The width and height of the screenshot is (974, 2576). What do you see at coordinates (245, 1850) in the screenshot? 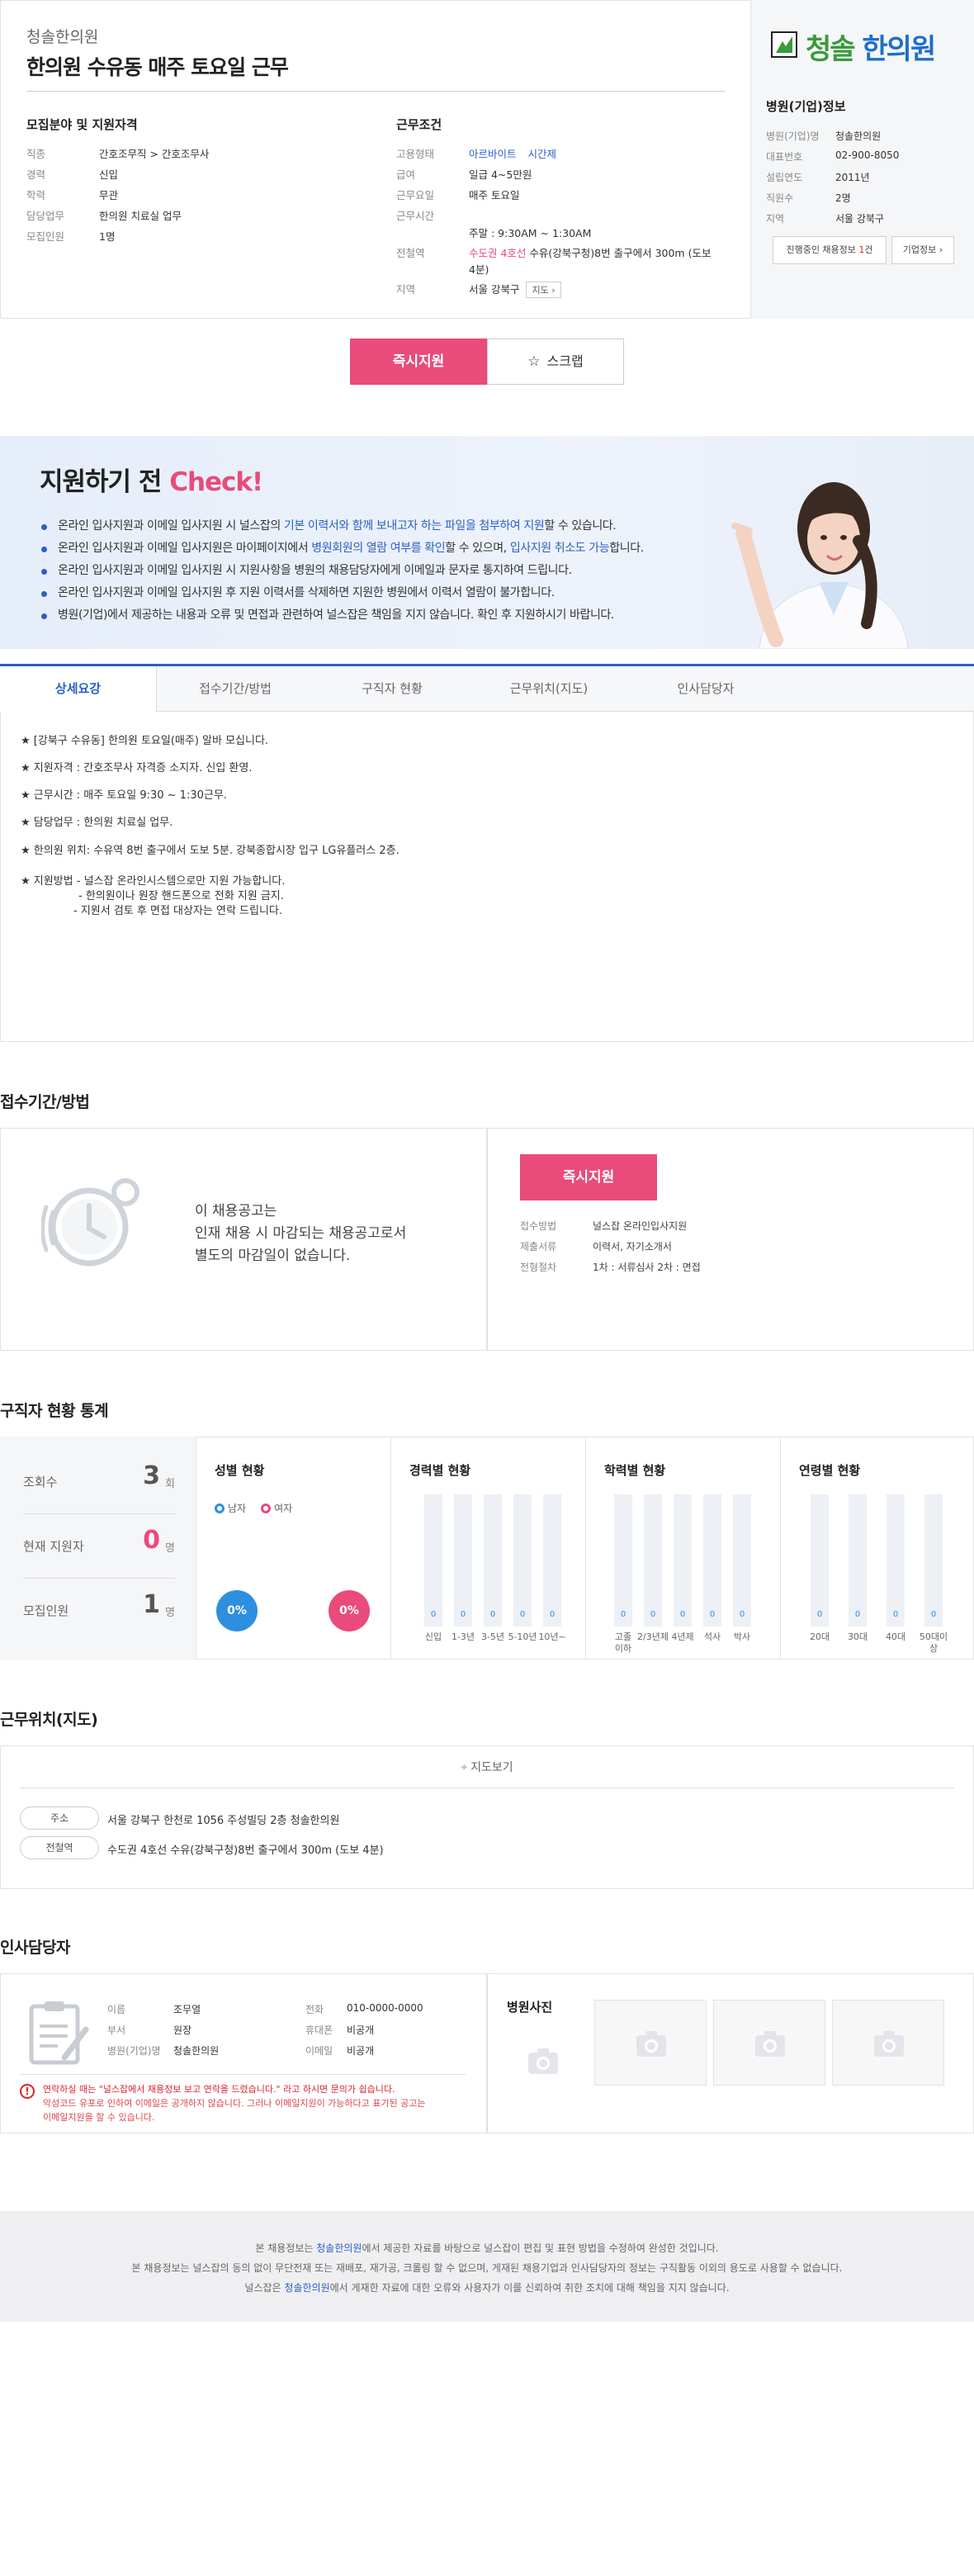
I see `subway-value: 수도권 4호선 수유(강북구청)8번 출구에서 300m (도보 4분)` at bounding box center [245, 1850].